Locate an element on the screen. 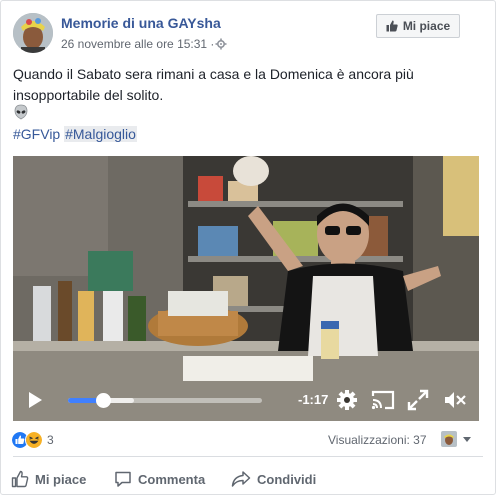  reactions-summary: 3 is located at coordinates (32, 440).